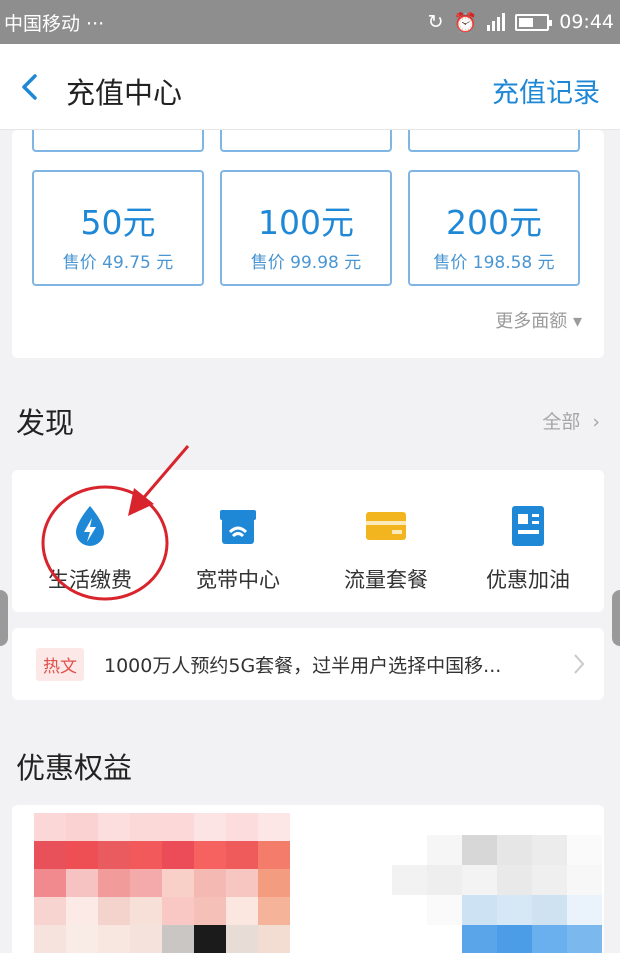  I want to click on discover-title: 发现, so click(45, 423).